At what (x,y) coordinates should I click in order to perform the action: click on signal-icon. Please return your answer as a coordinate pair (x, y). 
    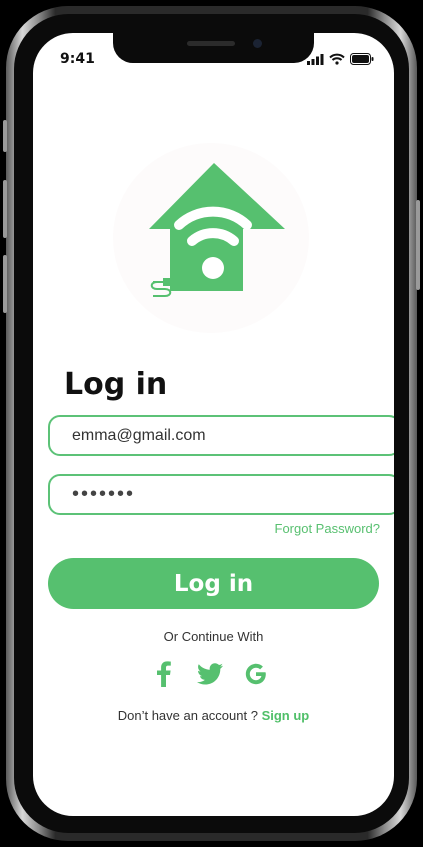
    Looking at the image, I should click on (315, 59).